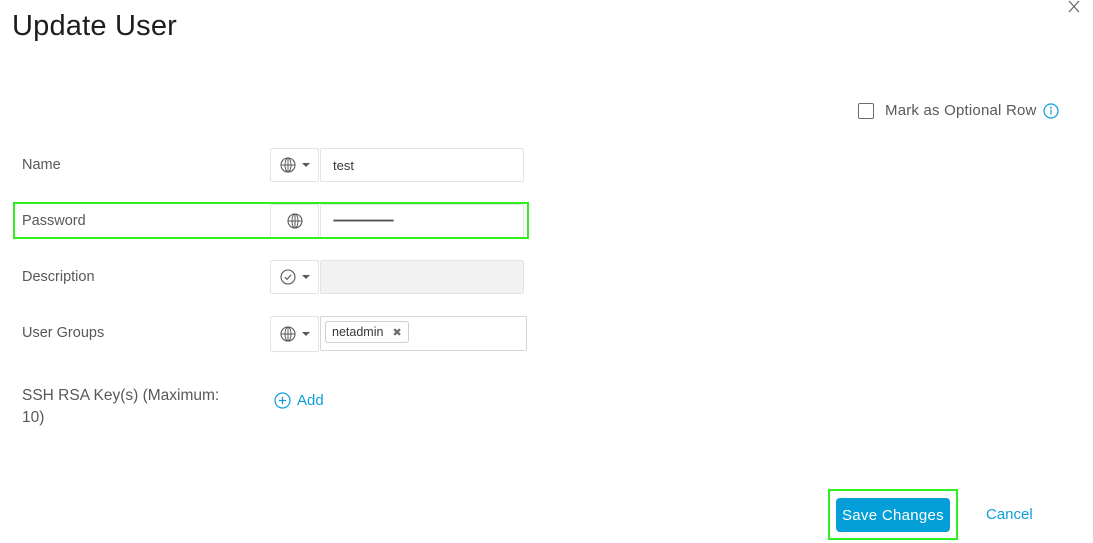 The width and height of the screenshot is (1093, 543). What do you see at coordinates (893, 514) in the screenshot?
I see `highlight-save-button` at bounding box center [893, 514].